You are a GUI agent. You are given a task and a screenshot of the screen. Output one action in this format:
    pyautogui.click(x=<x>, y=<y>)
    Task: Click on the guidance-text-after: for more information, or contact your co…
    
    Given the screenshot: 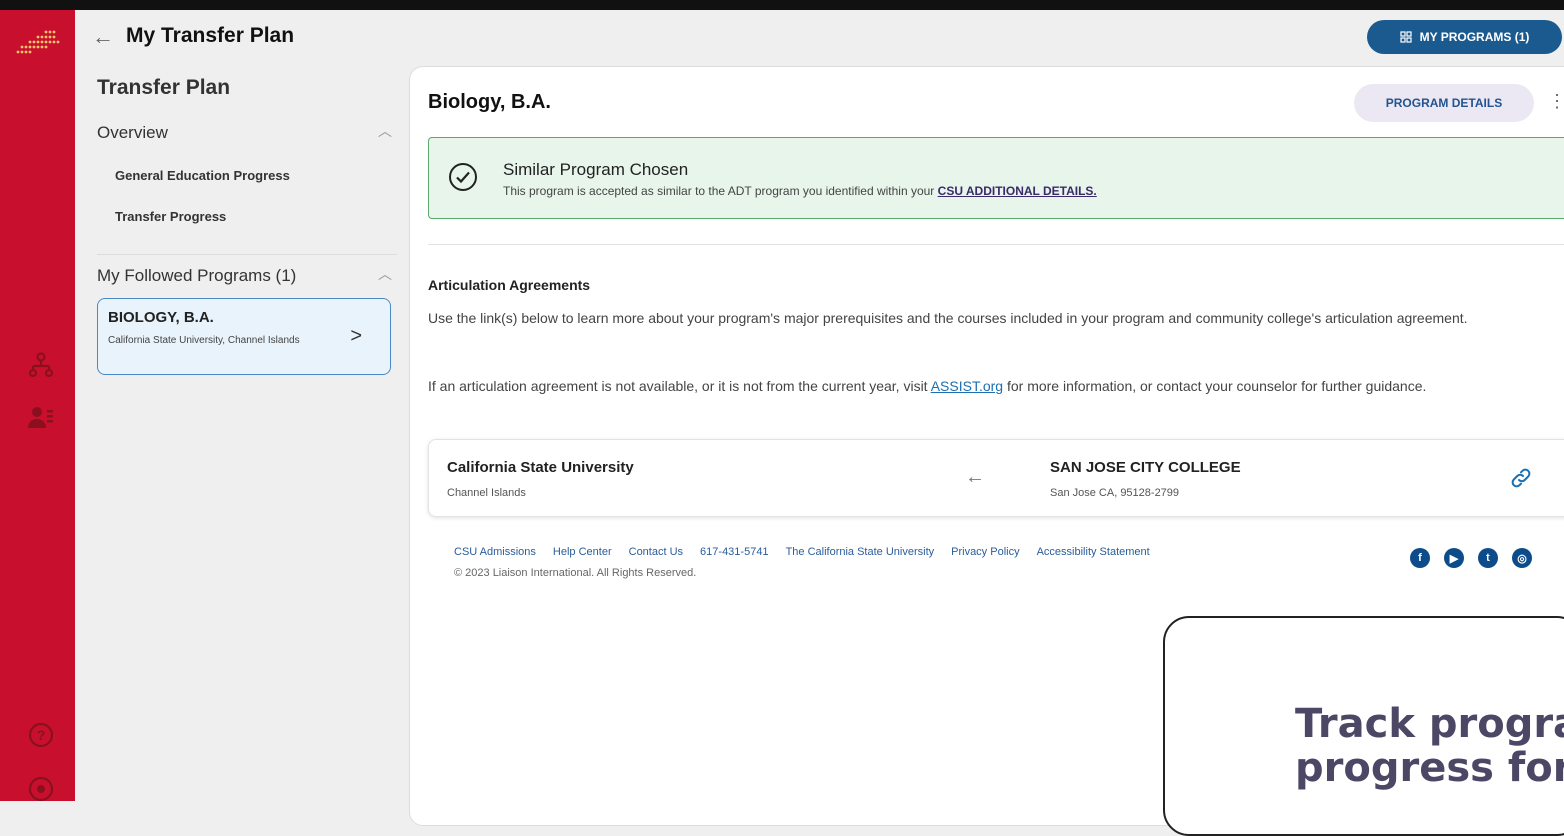 What is the action you would take?
    pyautogui.click(x=1216, y=386)
    